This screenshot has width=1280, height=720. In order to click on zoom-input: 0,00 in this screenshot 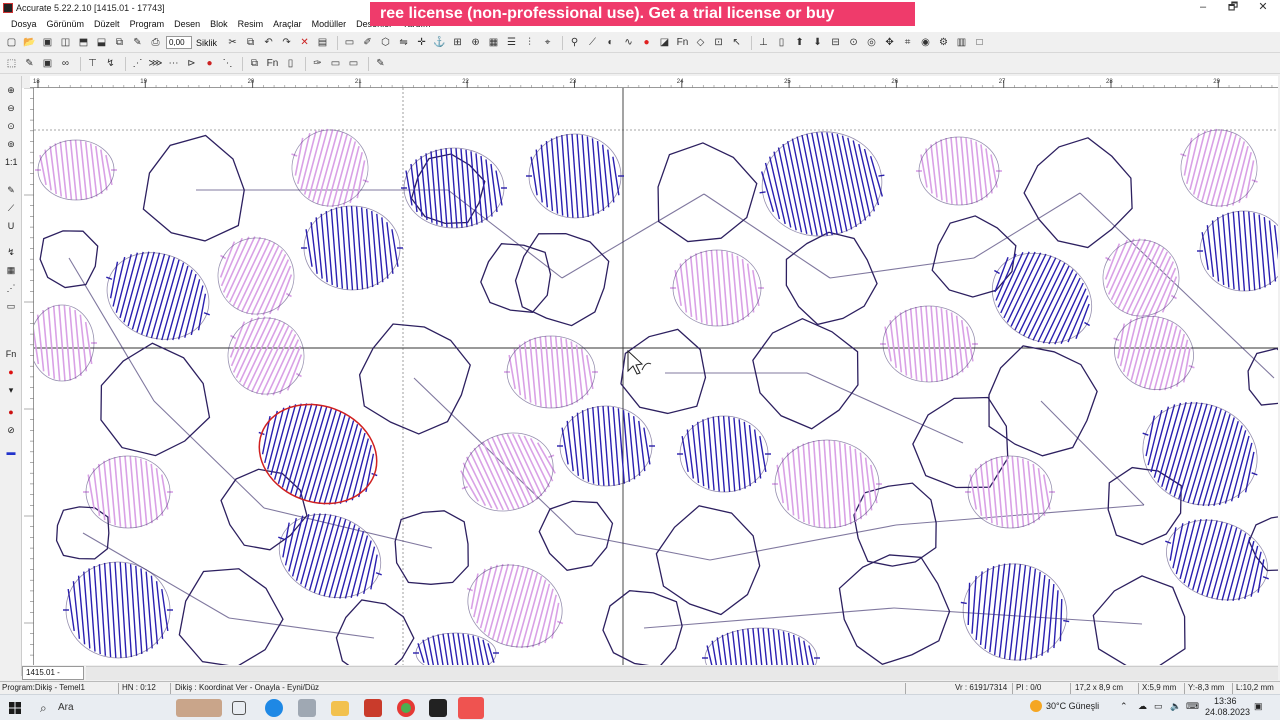, I will do `click(179, 42)`.